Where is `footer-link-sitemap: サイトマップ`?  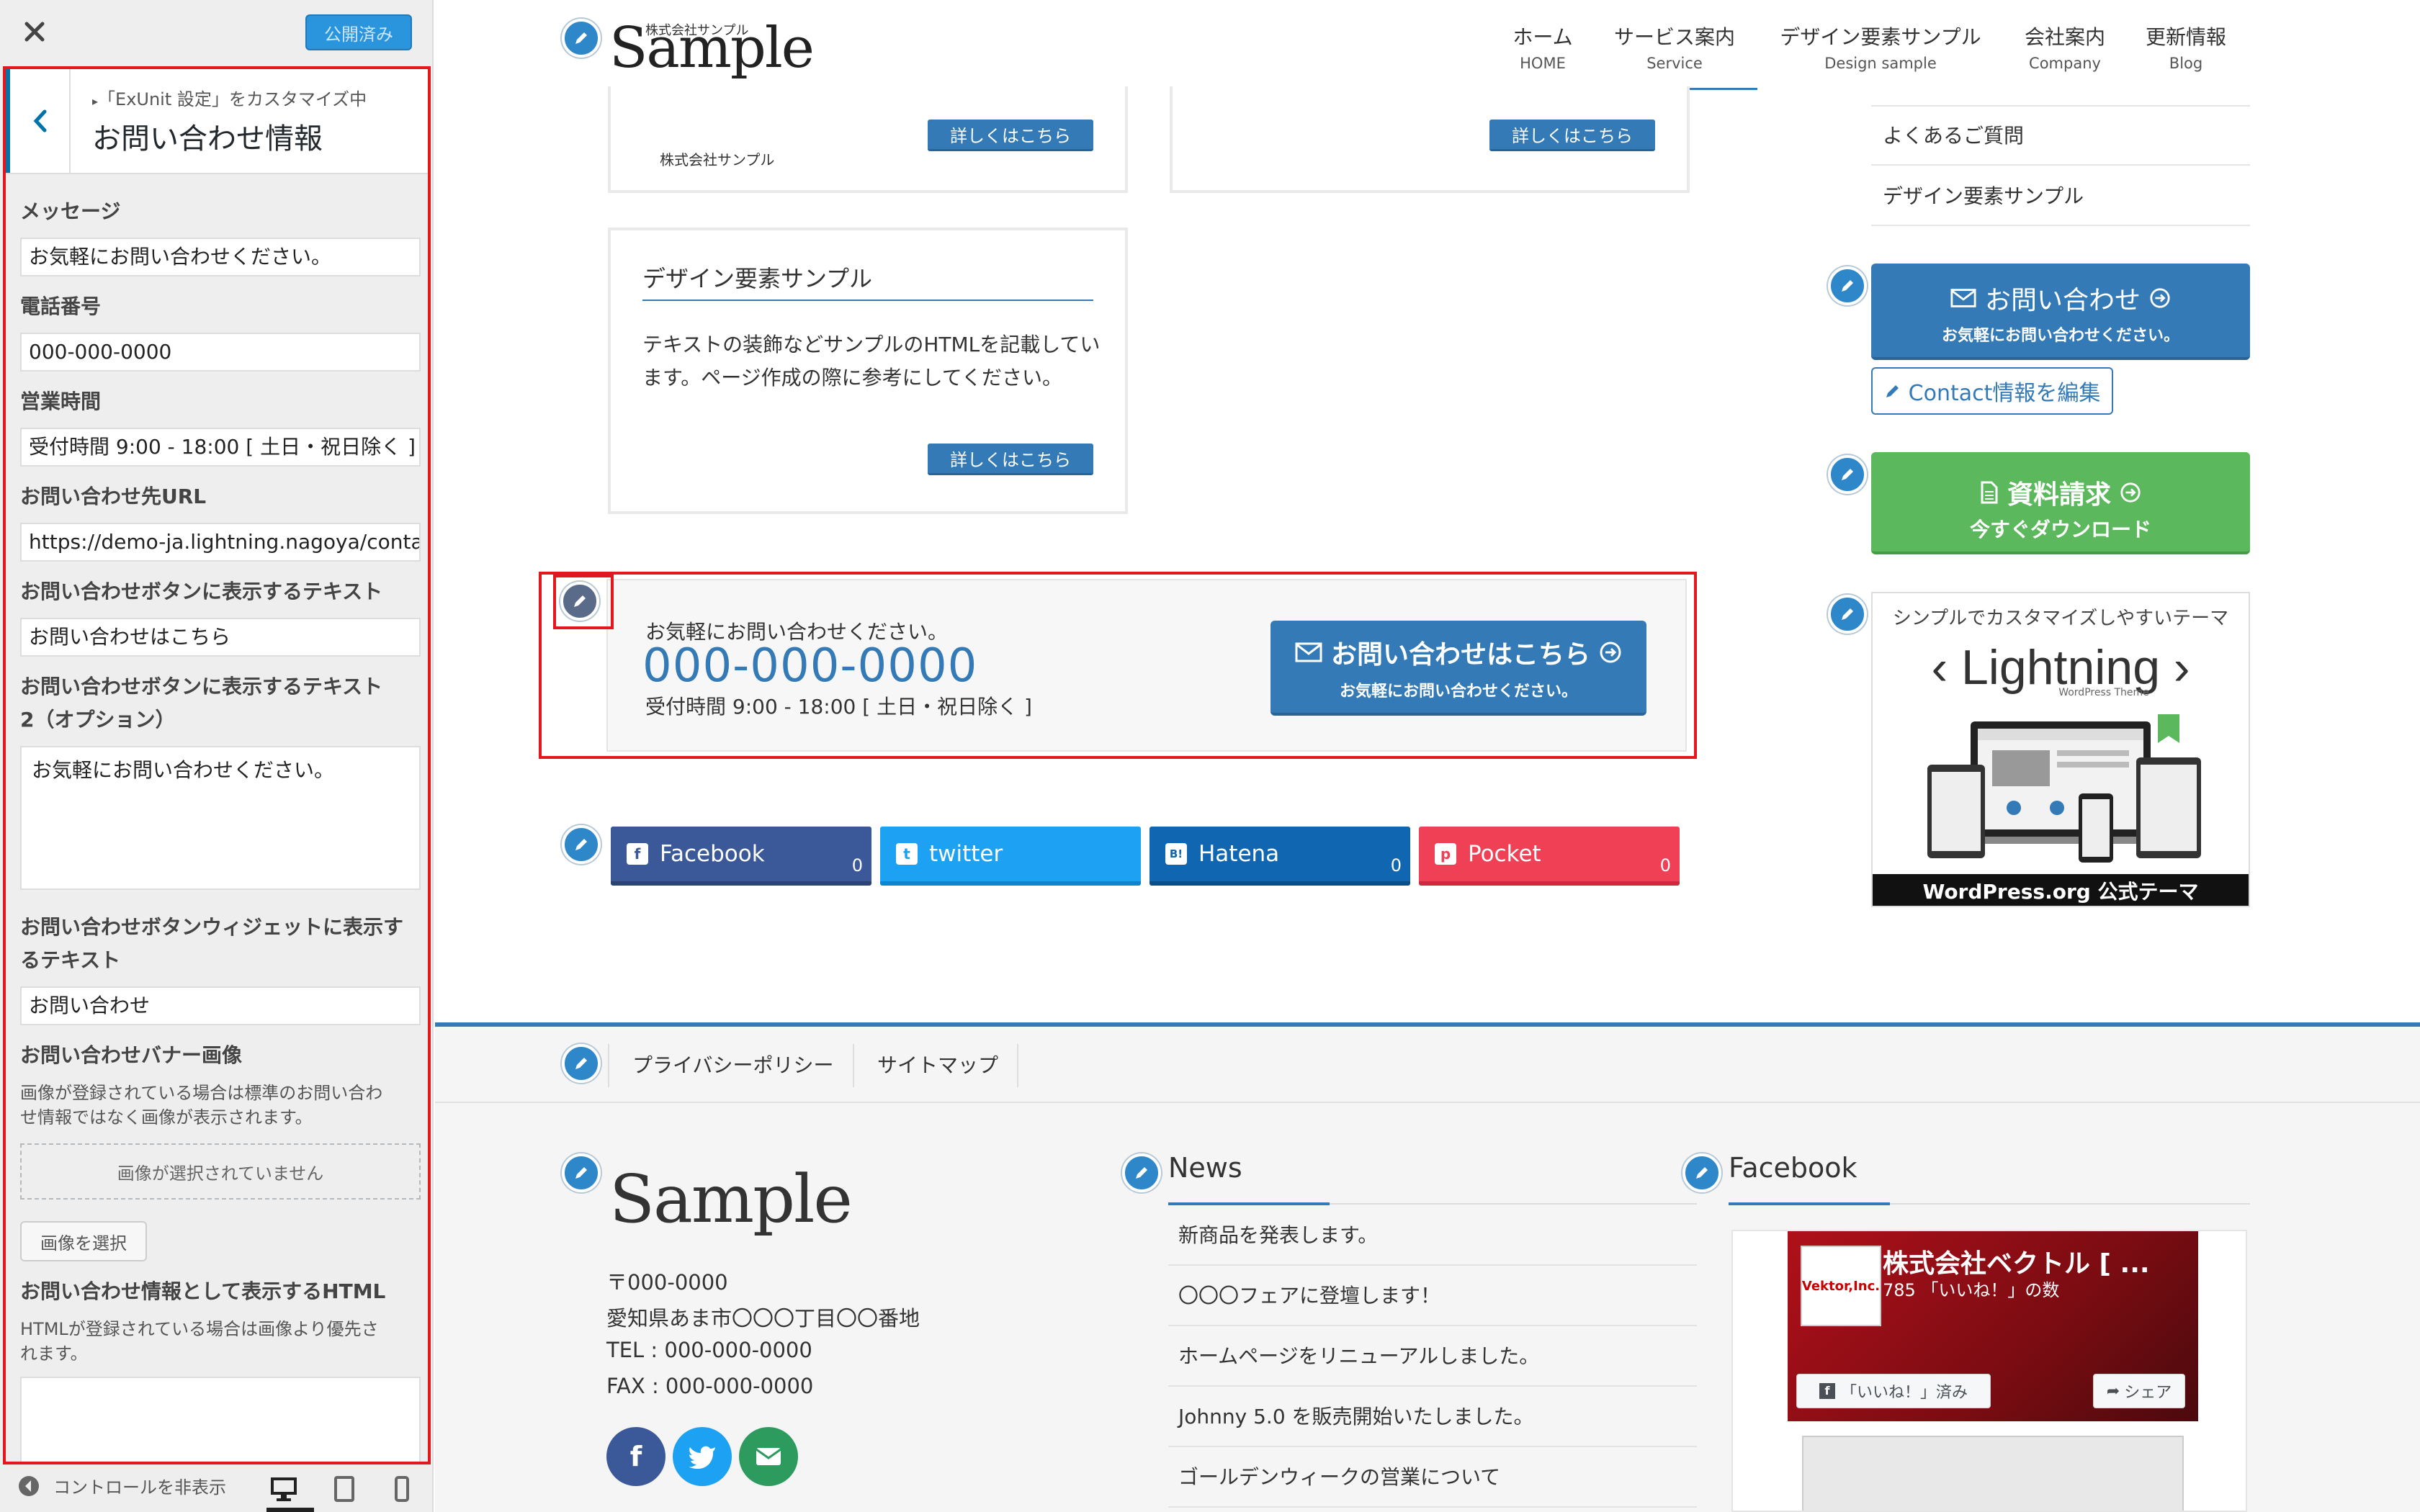
footer-link-sitemap: サイトマップ is located at coordinates (937, 1065).